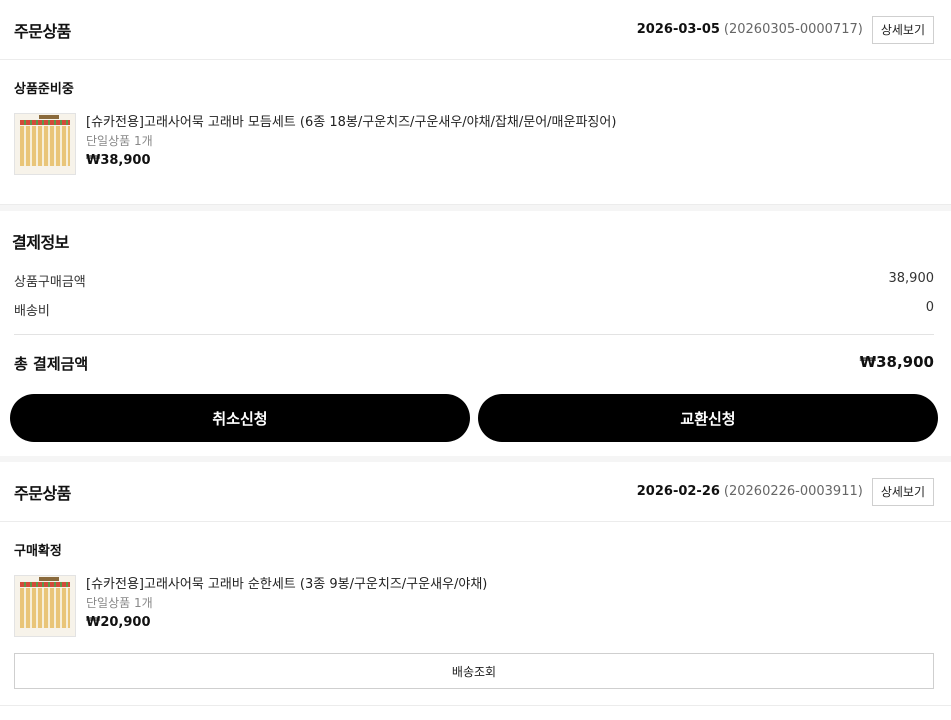 This screenshot has height=720, width=951. I want to click on product-price: ₩38,900, so click(118, 160).